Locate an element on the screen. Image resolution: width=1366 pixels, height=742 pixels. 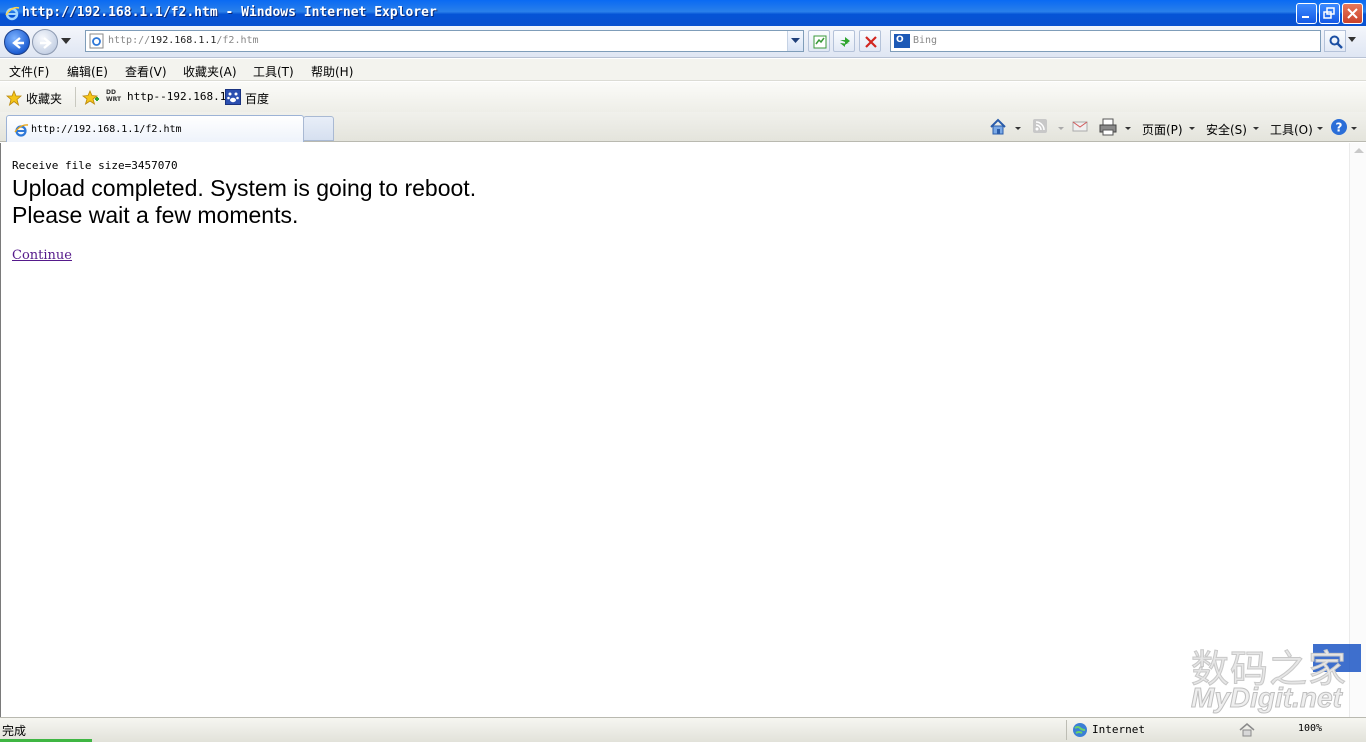
mail-button is located at coordinates (1082, 128).